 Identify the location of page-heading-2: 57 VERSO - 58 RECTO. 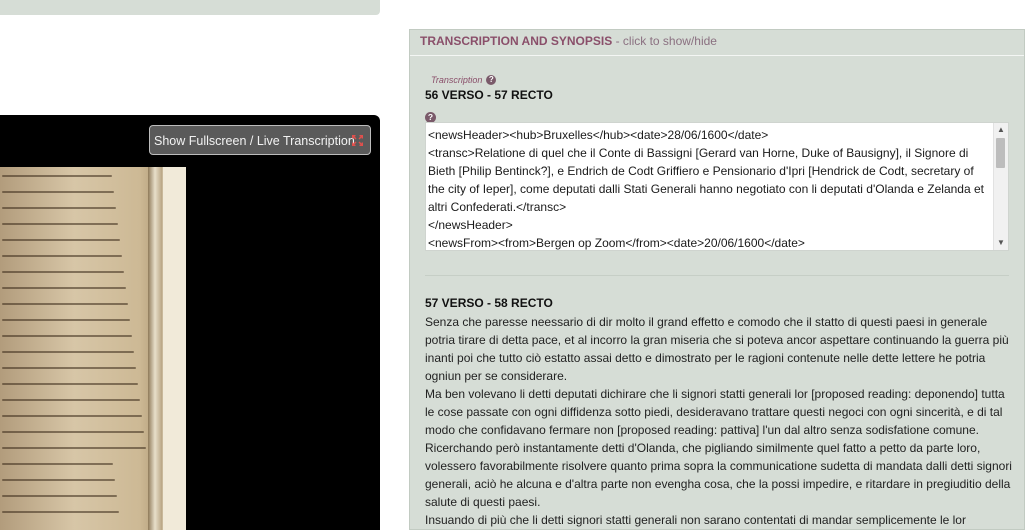
(489, 303).